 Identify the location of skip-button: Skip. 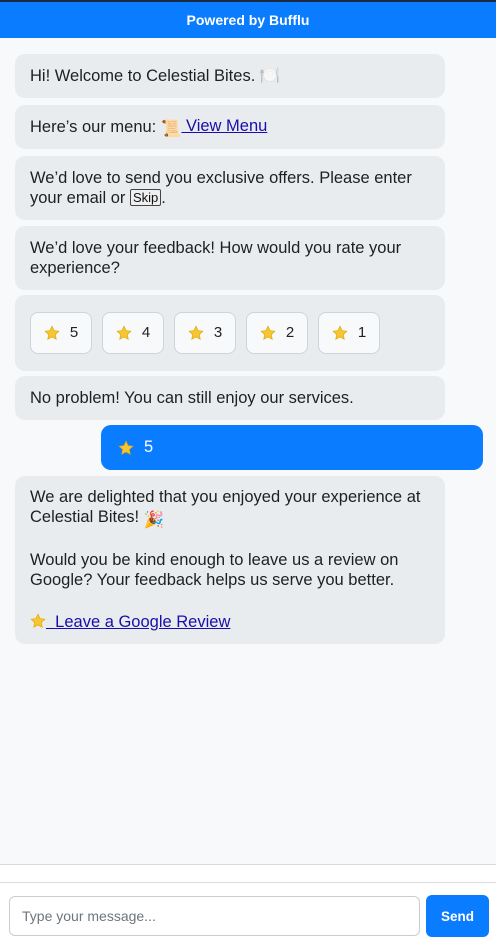
(145, 197).